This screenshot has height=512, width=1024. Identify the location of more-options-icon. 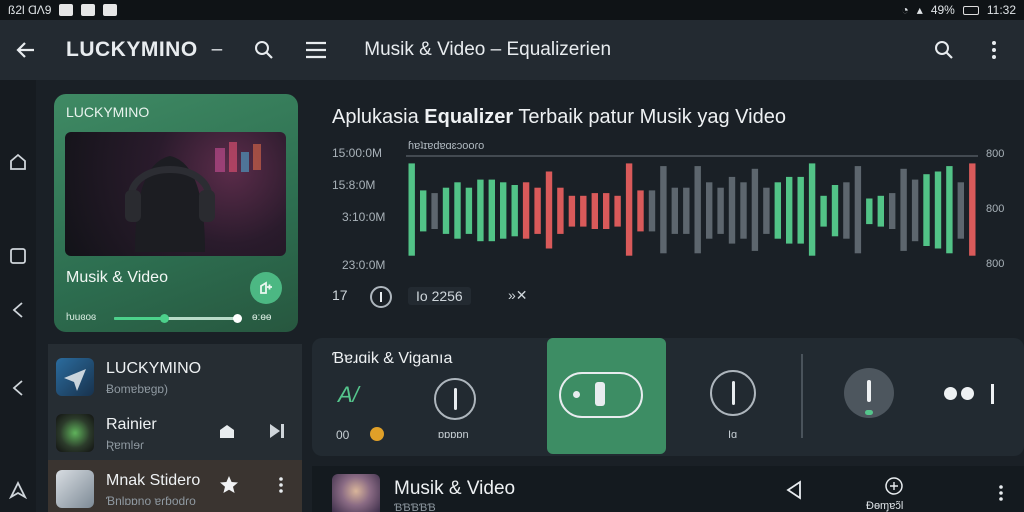
(974, 394).